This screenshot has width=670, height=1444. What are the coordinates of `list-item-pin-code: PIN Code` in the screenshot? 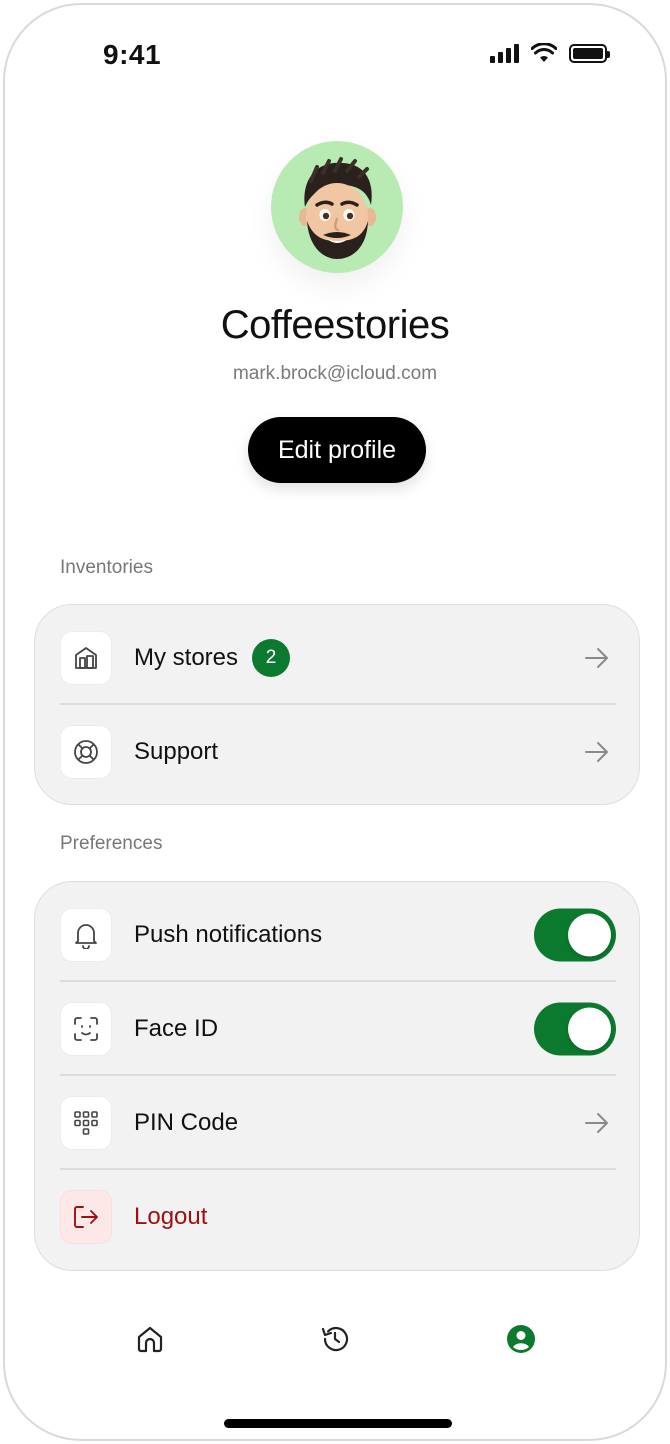 It's located at (338, 1123).